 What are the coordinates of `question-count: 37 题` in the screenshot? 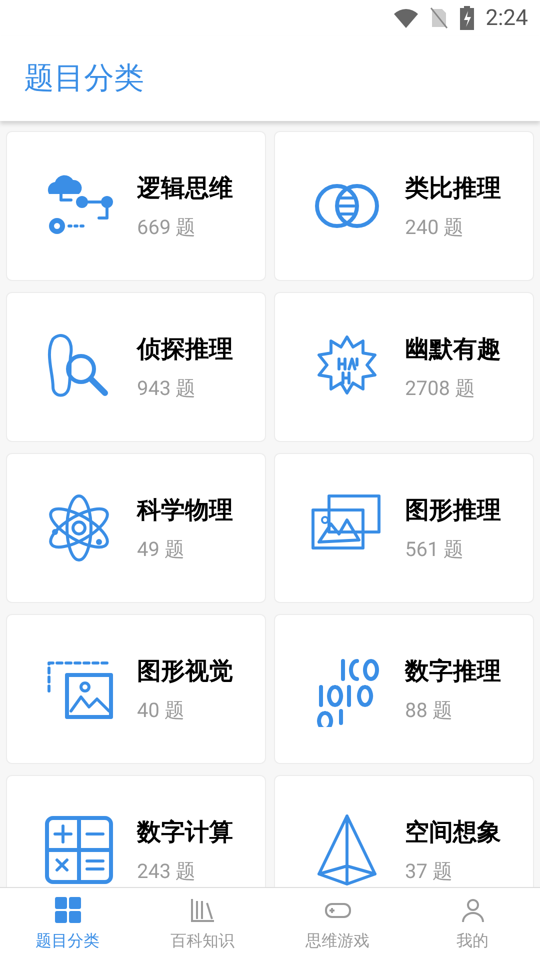 It's located at (429, 871).